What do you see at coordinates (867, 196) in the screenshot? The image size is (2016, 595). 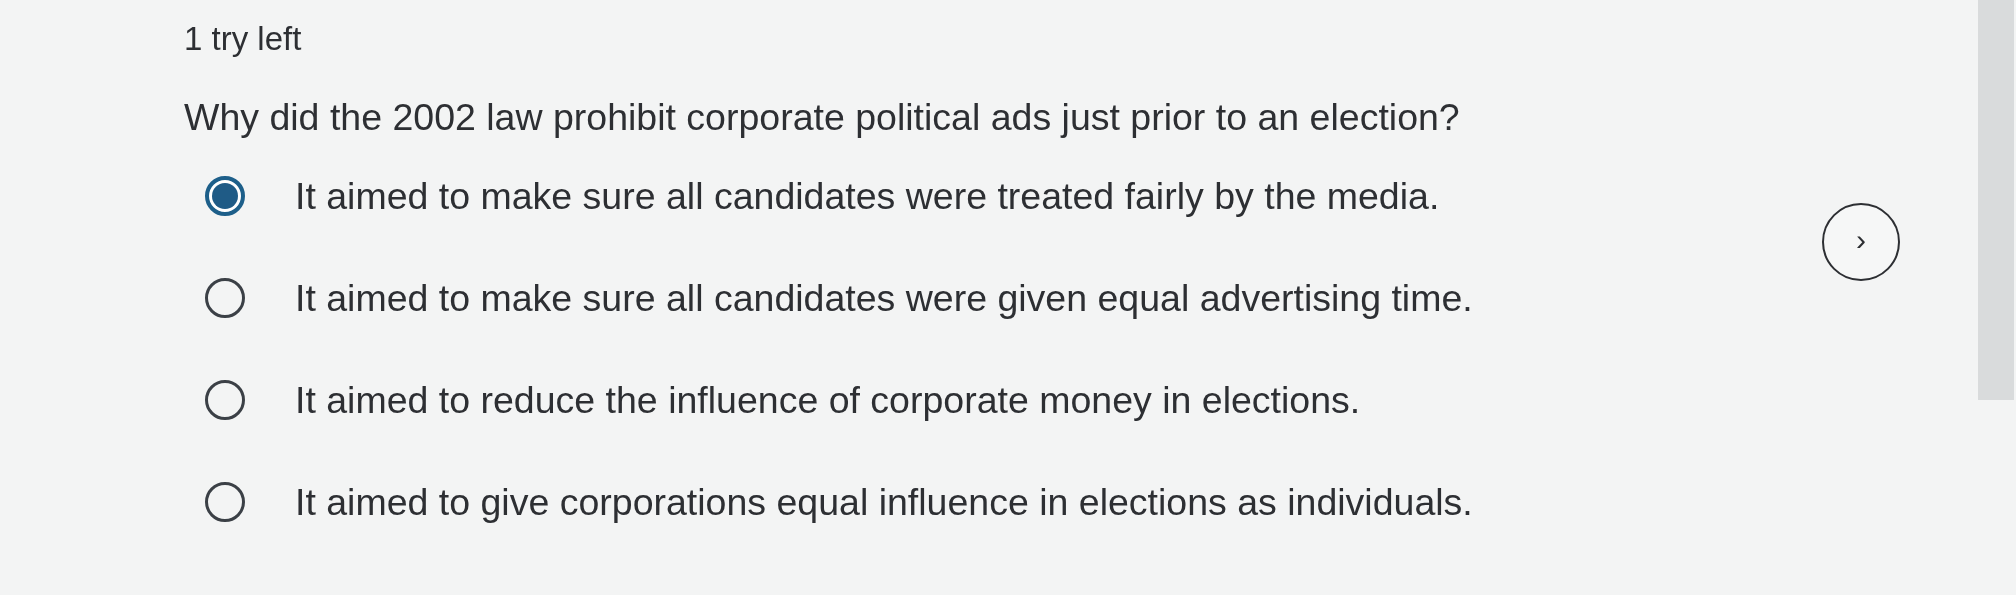 I see `option-label: It aimed to make sure all candidates were treated fairly by the media.` at bounding box center [867, 196].